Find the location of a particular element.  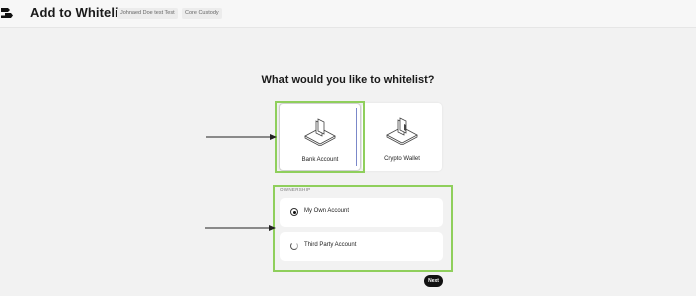

crypto-wallet-card: Crypto Wallet is located at coordinates (402, 137).